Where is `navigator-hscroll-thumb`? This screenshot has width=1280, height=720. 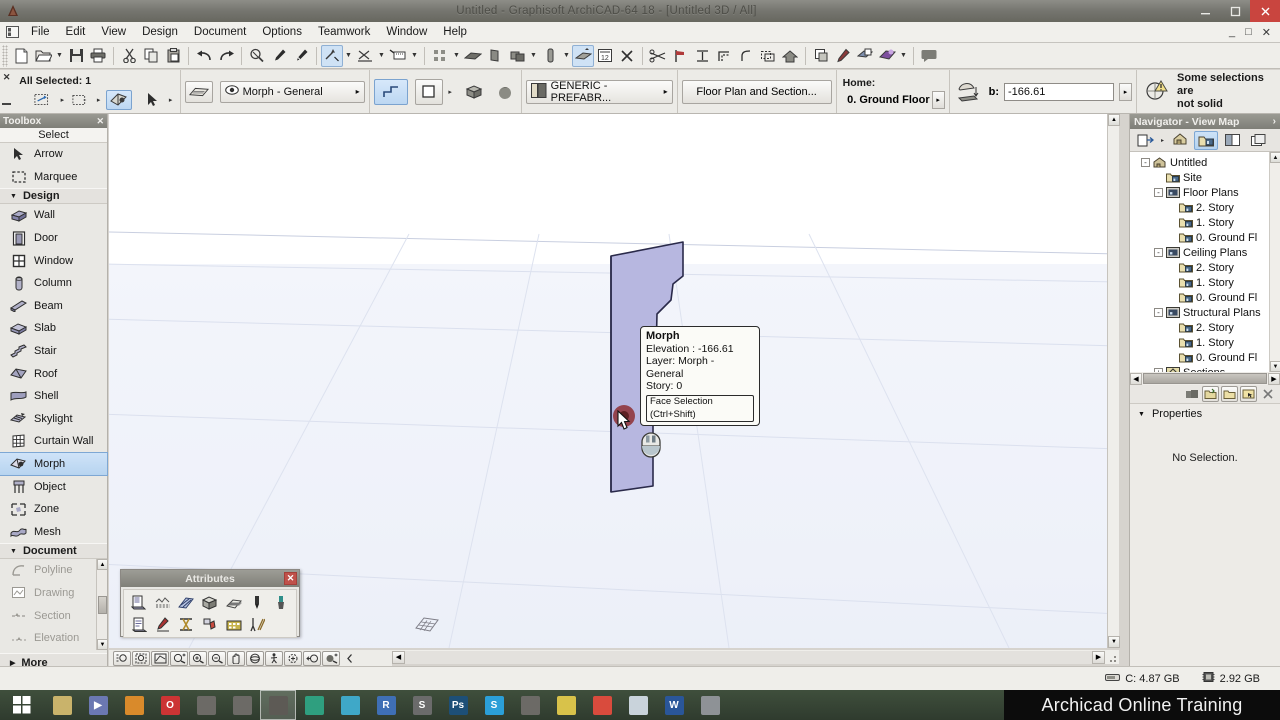
navigator-hscroll-thumb is located at coordinates (1205, 378).